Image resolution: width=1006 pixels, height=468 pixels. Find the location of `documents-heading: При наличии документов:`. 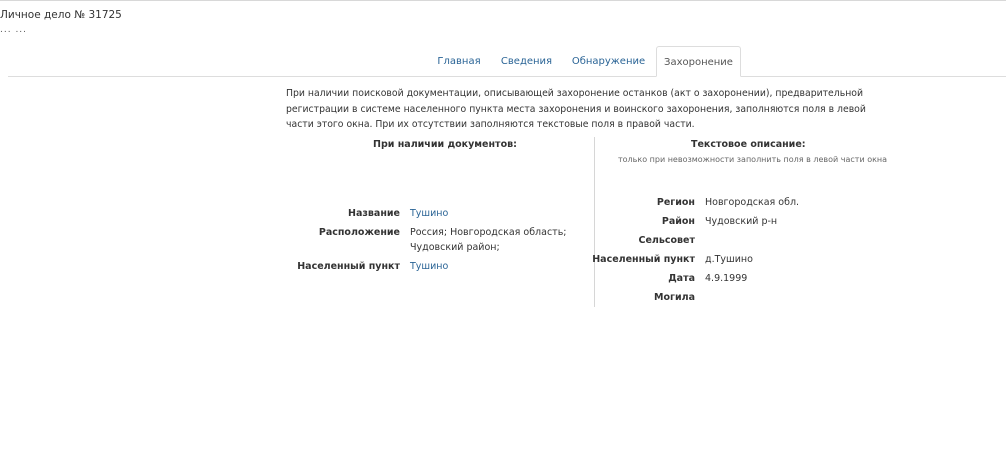

documents-heading: При наличии документов: is located at coordinates (445, 144).